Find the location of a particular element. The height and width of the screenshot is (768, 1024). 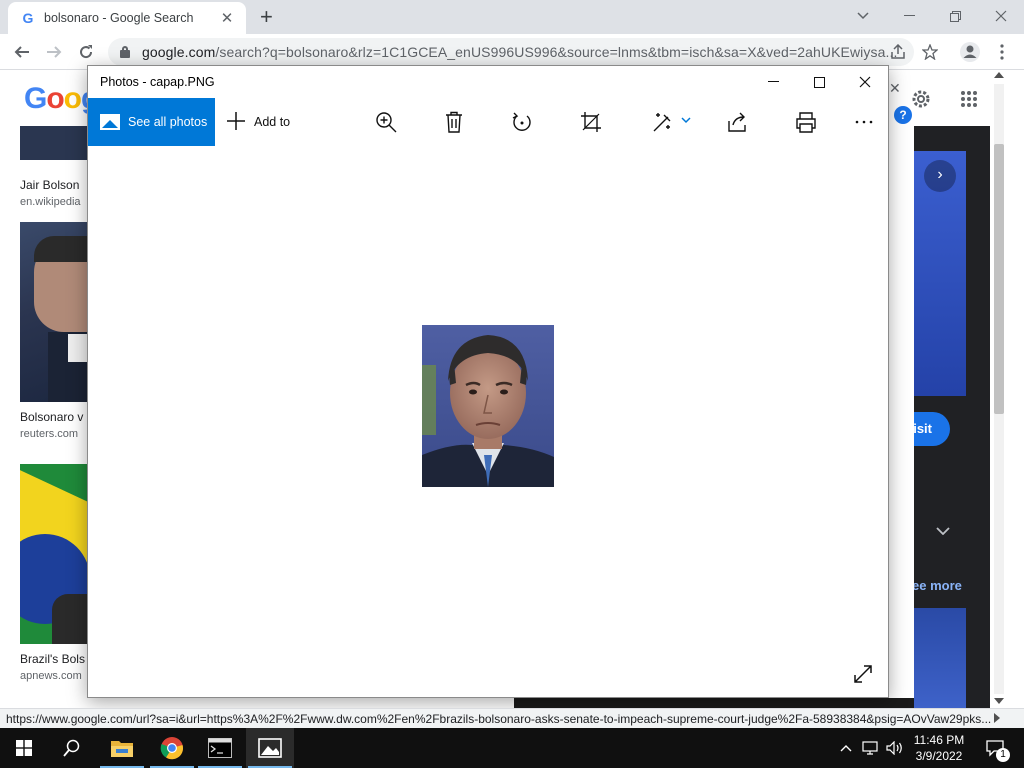

result-item: Jair Bolson en.wikipedia is located at coordinates (54, 189).